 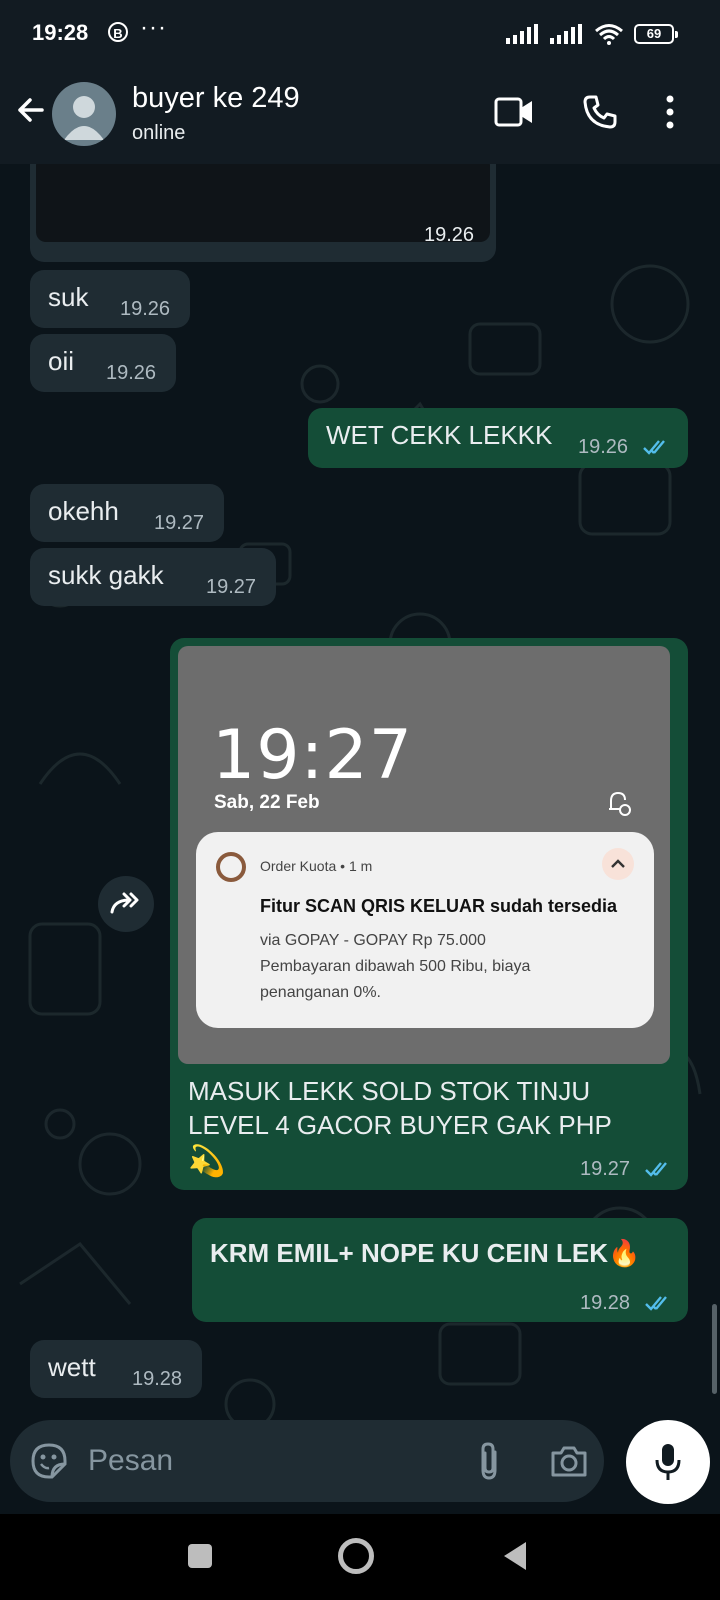 What do you see at coordinates (127, 513) in the screenshot?
I see `incoming-message: okehh 19.27` at bounding box center [127, 513].